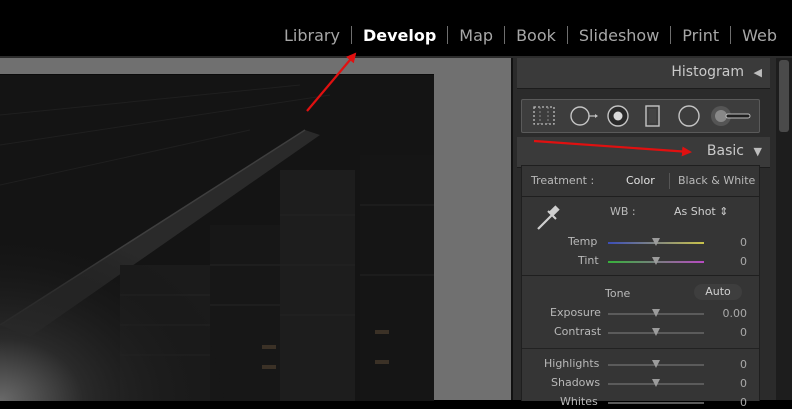  I want to click on radial-filter-icon, so click(689, 116).